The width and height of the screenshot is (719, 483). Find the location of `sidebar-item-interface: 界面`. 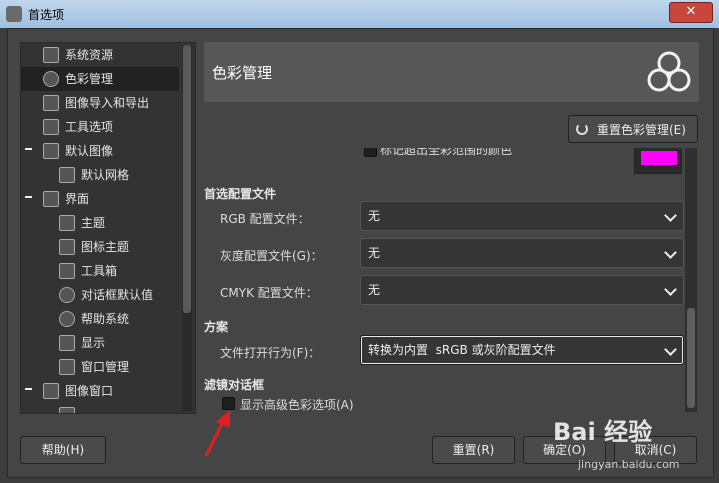

sidebar-item-interface: 界面 is located at coordinates (100, 199).